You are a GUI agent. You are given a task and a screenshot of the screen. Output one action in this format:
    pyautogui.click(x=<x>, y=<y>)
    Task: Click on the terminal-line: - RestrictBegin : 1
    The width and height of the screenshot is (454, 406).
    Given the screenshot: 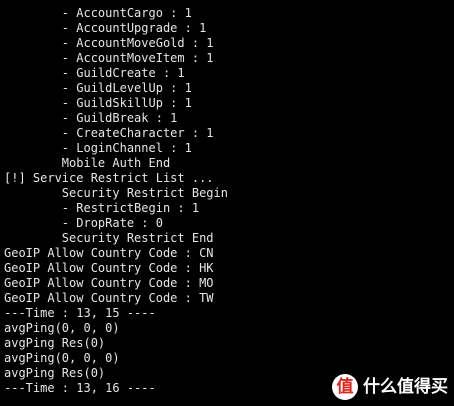 What is the action you would take?
    pyautogui.click(x=102, y=208)
    